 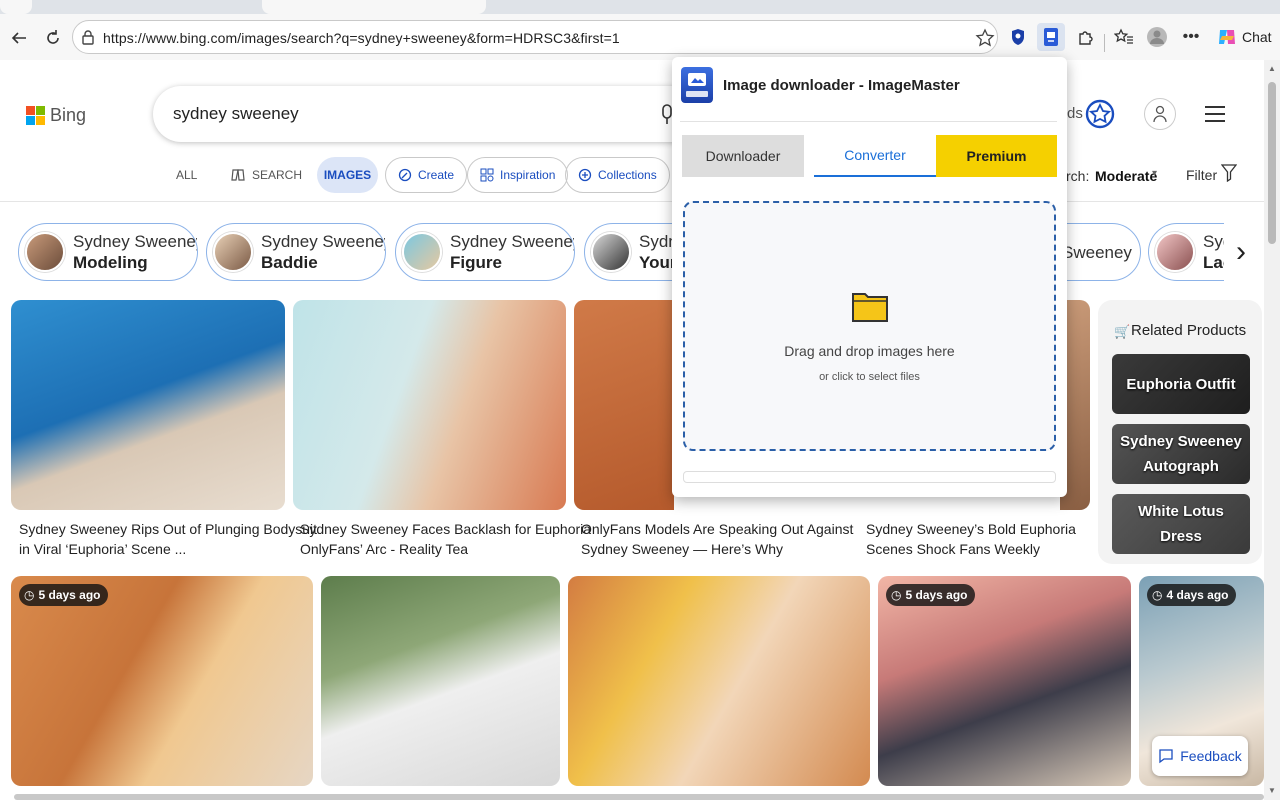 I want to click on tab-downloader: Downloader, so click(x=743, y=156).